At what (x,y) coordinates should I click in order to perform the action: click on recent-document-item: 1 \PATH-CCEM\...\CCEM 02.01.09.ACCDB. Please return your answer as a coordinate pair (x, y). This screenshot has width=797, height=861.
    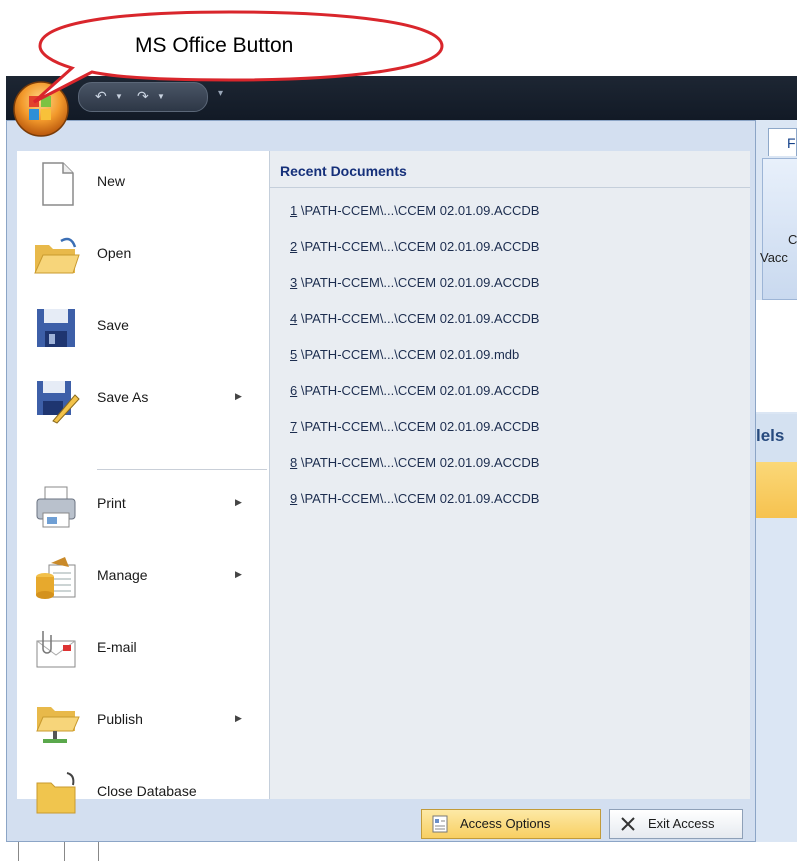
    Looking at the image, I should click on (414, 210).